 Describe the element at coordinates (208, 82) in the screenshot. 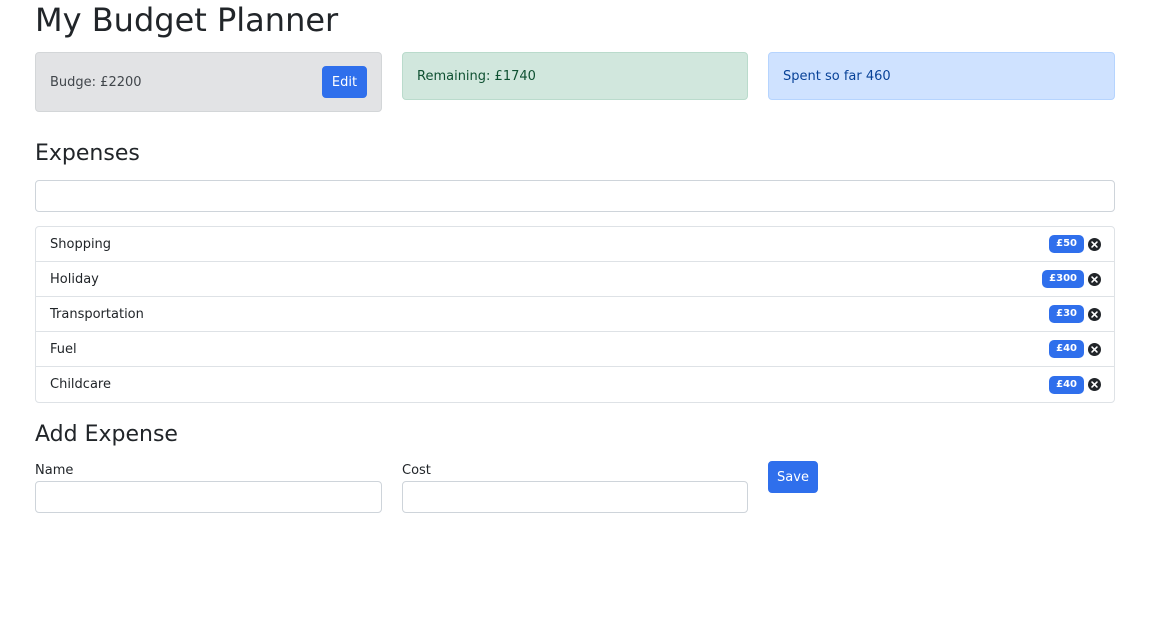

I see `budget-card: Budge: £2200 Edit` at that location.